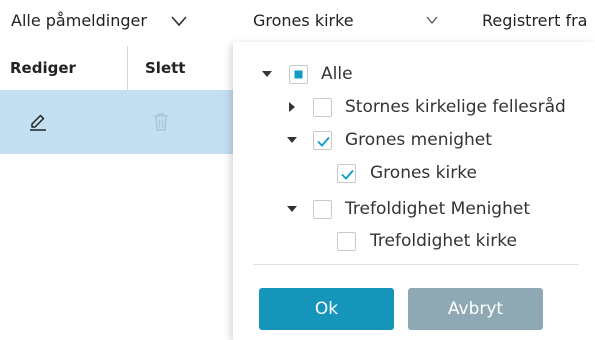 The height and width of the screenshot is (340, 595). What do you see at coordinates (322, 107) in the screenshot?
I see `tree-checkbox-stornes` at bounding box center [322, 107].